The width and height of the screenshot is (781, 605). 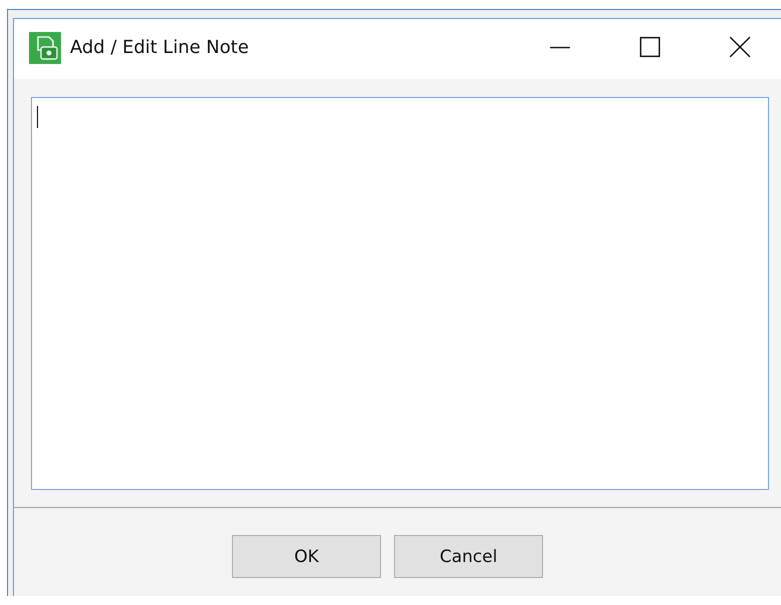 What do you see at coordinates (468, 556) in the screenshot?
I see `cancel-button: Cancel` at bounding box center [468, 556].